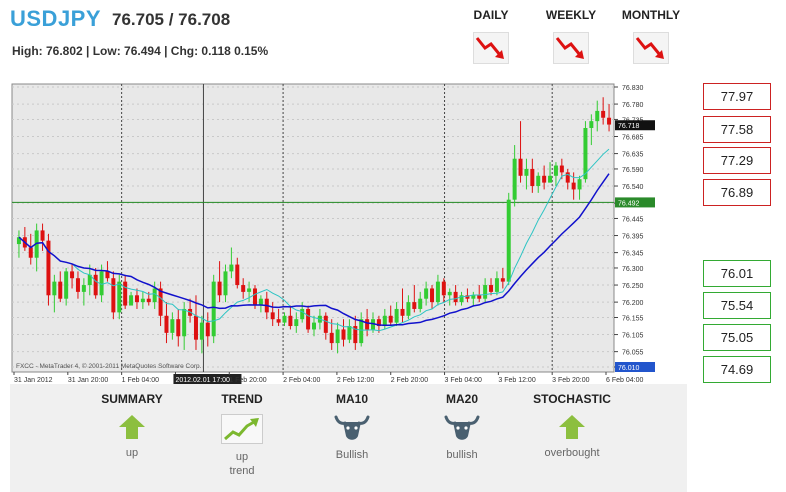 Image resolution: width=786 pixels, height=492 pixels. Describe the element at coordinates (633, 105) in the screenshot. I see `y-tick-label: 76.780` at that location.